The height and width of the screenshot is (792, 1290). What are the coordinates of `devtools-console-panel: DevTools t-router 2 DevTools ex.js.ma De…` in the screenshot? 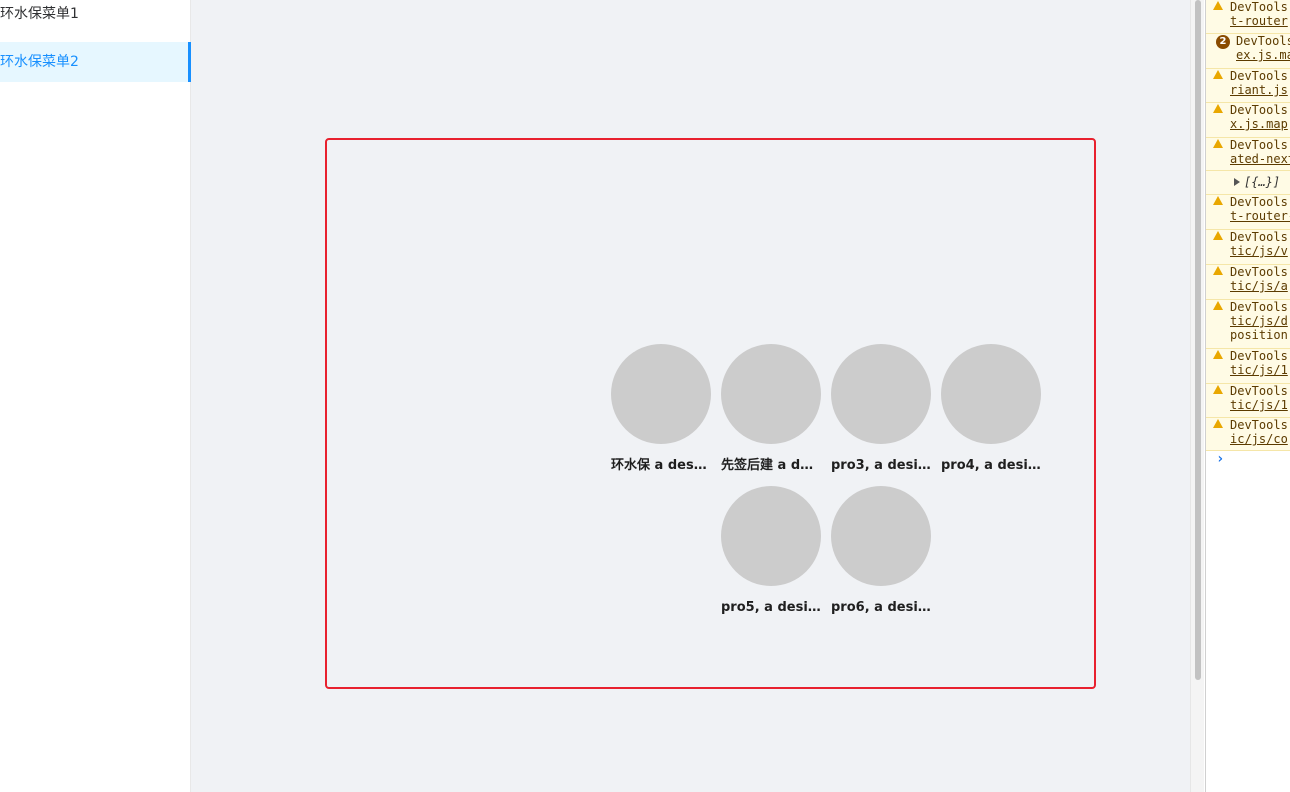 It's located at (1247, 396).